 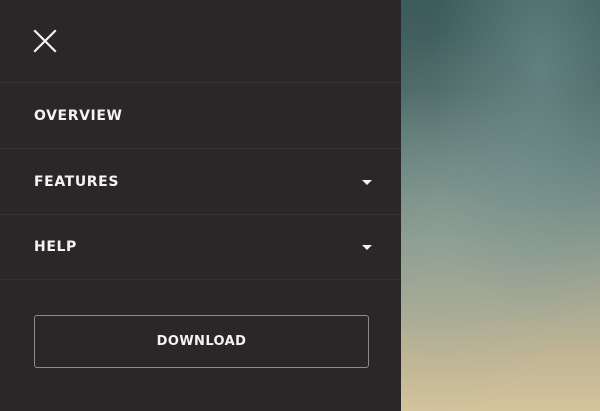 I want to click on download-button: DOWNLOAD, so click(x=201, y=341).